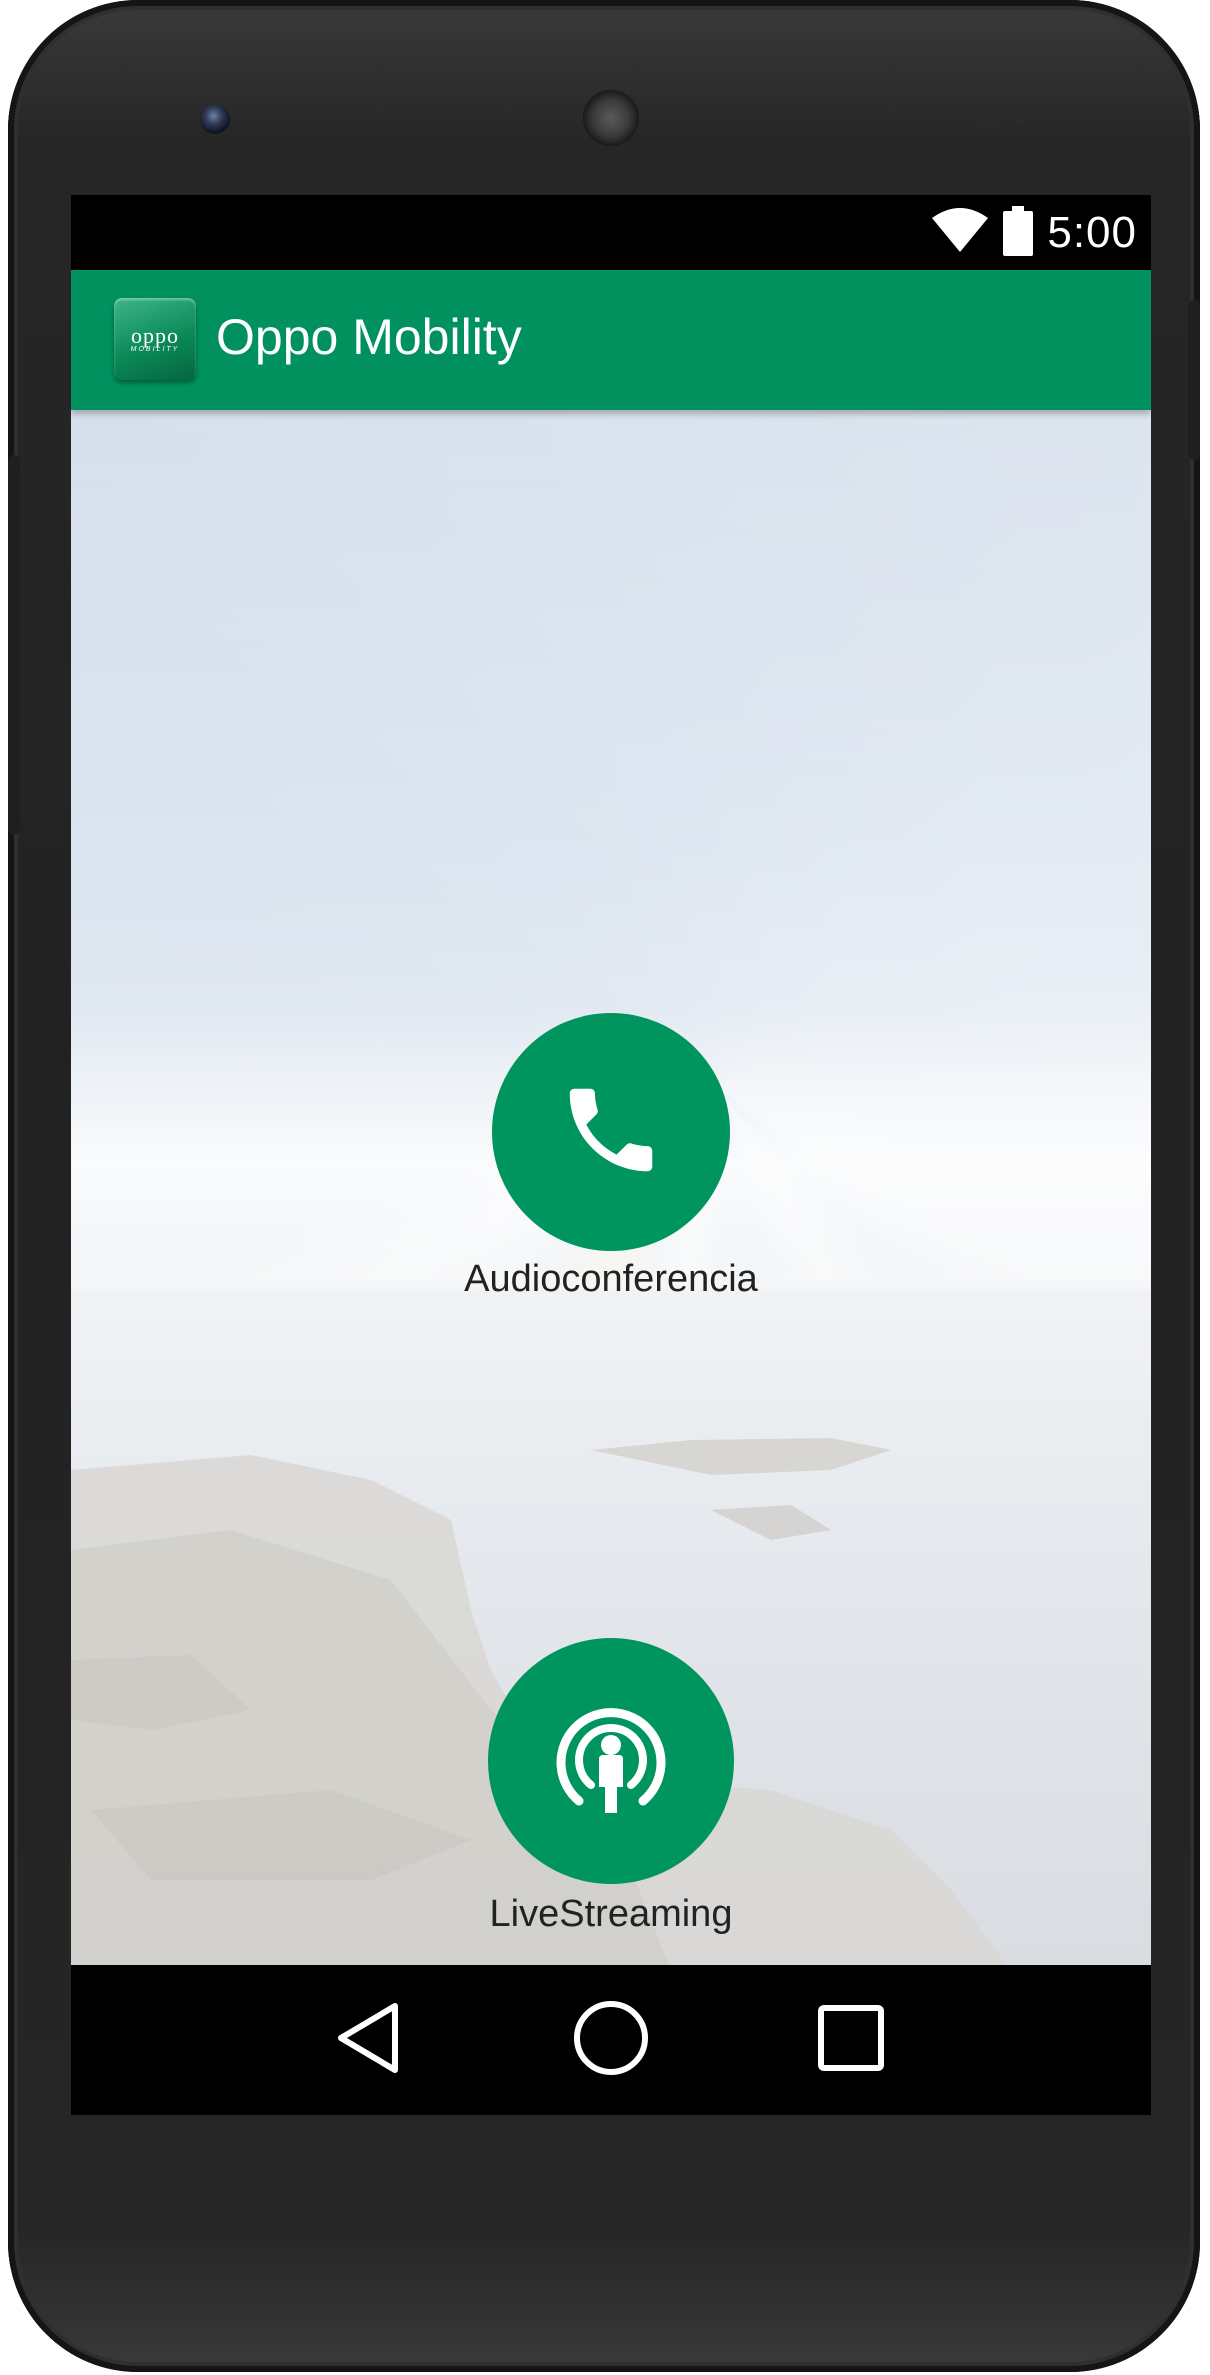 This screenshot has width=1210, height=2375. What do you see at coordinates (14, 645) in the screenshot?
I see `volume-button` at bounding box center [14, 645].